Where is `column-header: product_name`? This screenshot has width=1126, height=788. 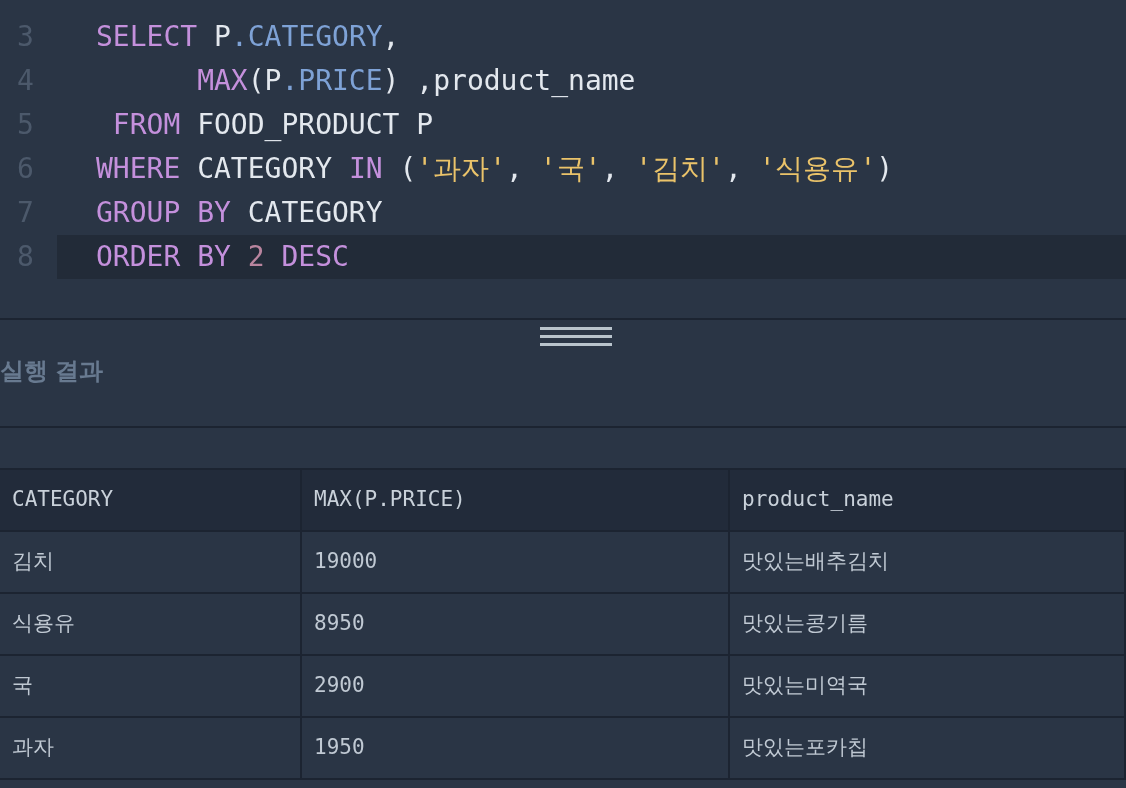 column-header: product_name is located at coordinates (818, 500).